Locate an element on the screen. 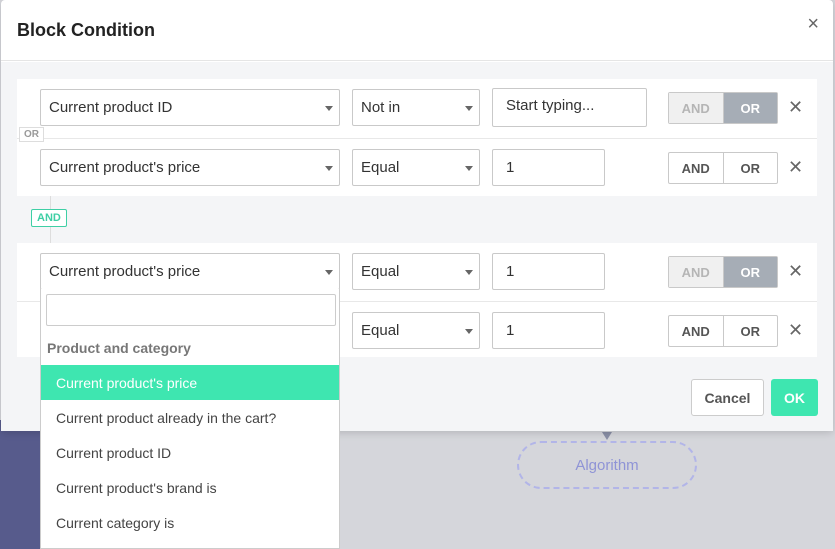  operator-select: Not in is located at coordinates (416, 107).